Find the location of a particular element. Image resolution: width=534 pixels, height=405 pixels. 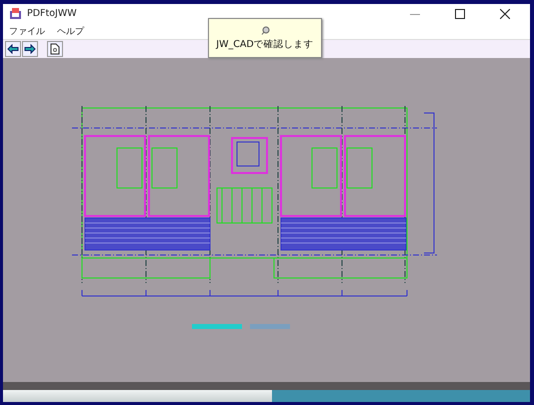

menu-item: ファイル is located at coordinates (27, 31).